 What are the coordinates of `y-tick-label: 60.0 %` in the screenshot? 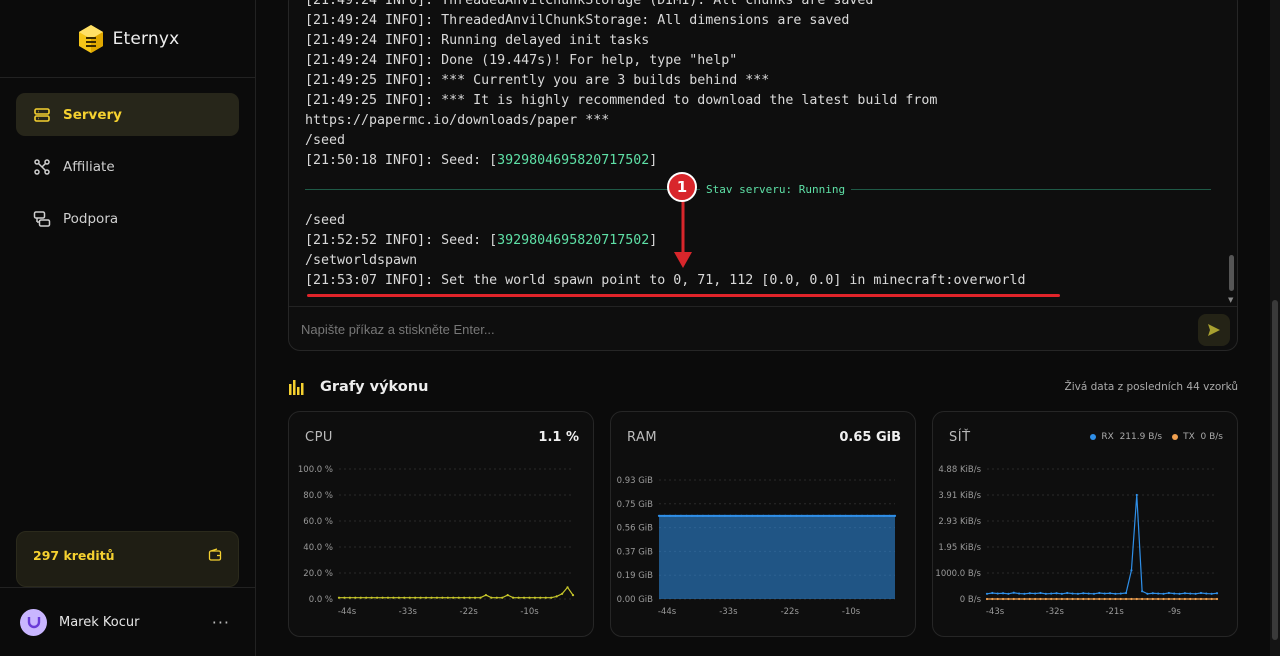 It's located at (318, 522).